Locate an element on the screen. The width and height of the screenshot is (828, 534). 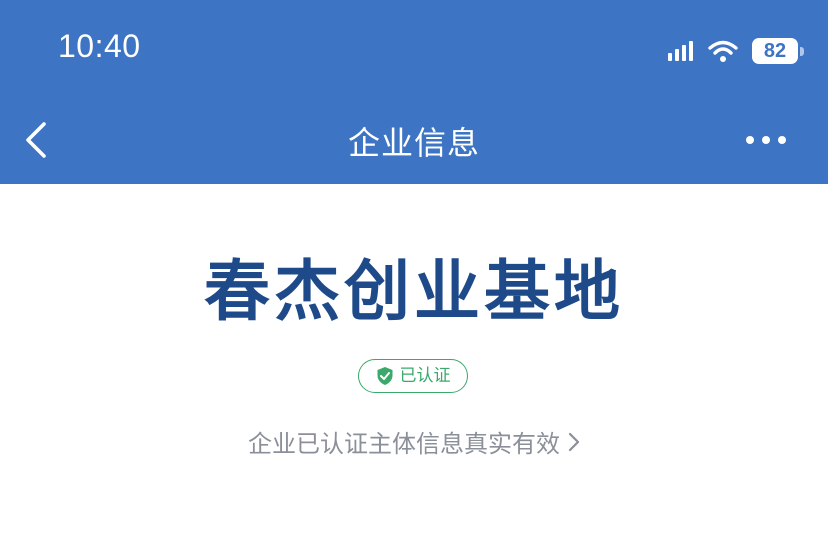
company-name: 春杰创业基地 is located at coordinates (414, 291).